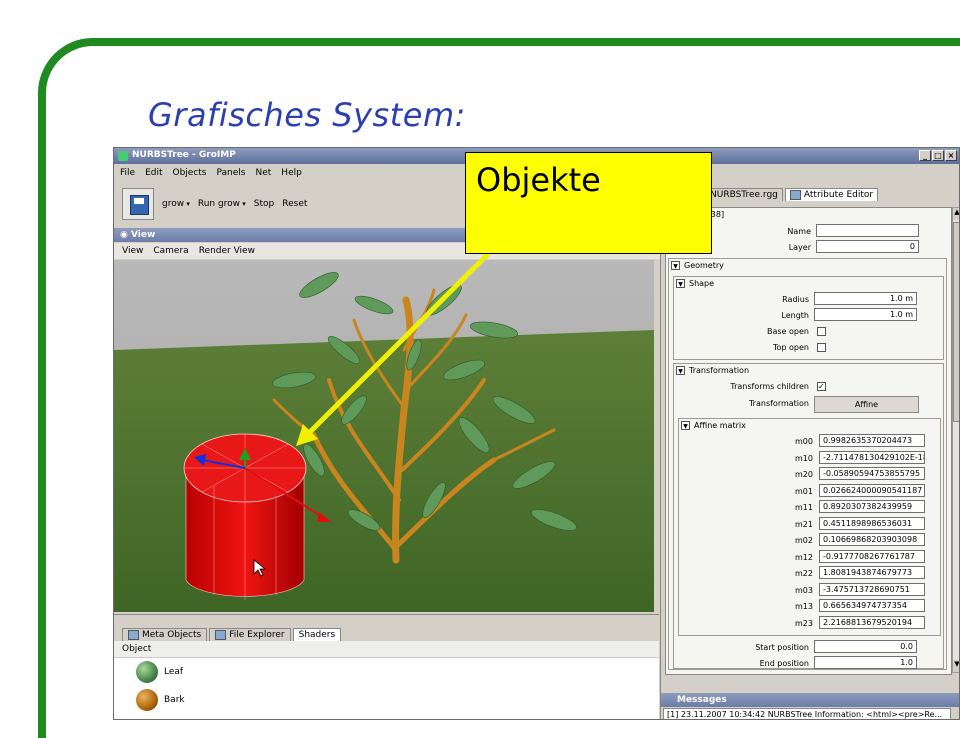  What do you see at coordinates (866, 404) in the screenshot?
I see `affine-button: Affine` at bounding box center [866, 404].